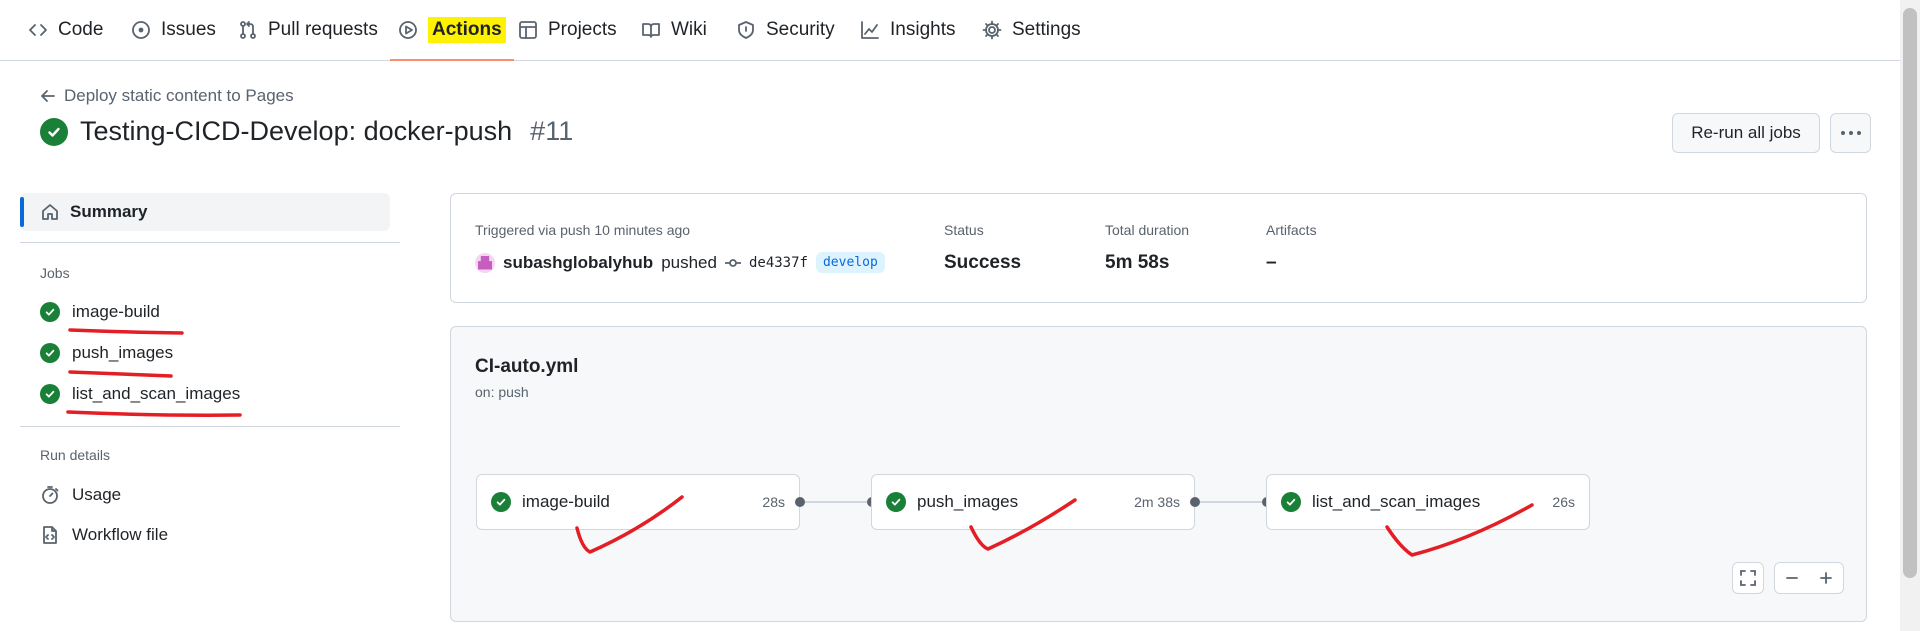 The image size is (1920, 631). Describe the element at coordinates (81, 29) in the screenshot. I see `tab-code-label: Code` at that location.